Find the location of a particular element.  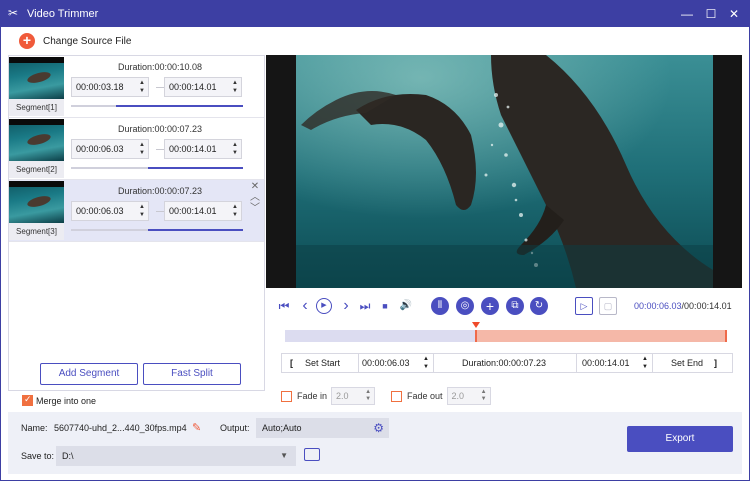

set-end-button: Set End is located at coordinates (687, 363).